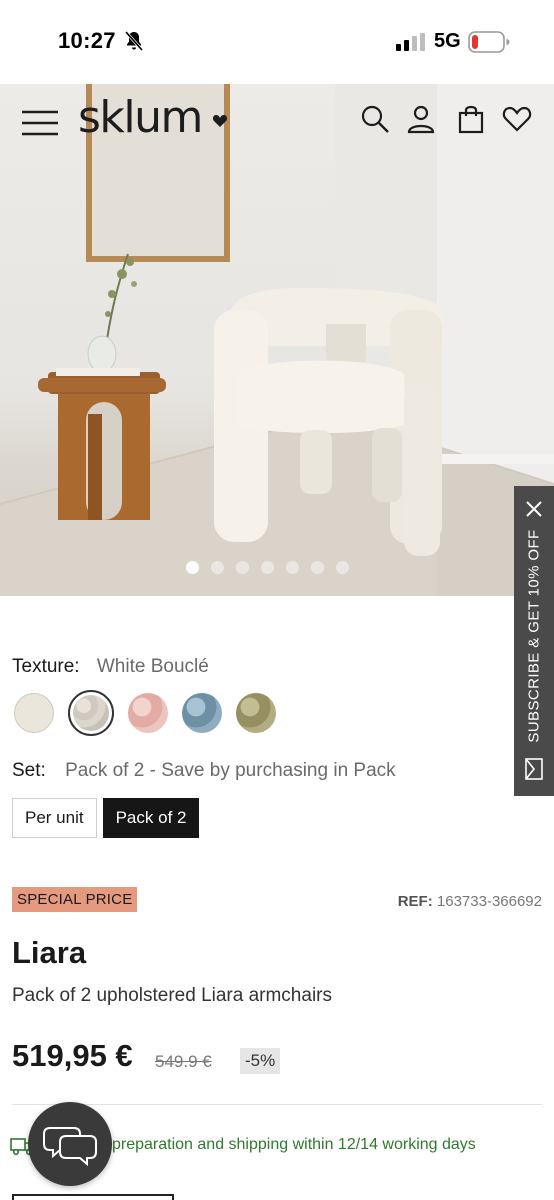 Image resolution: width=554 pixels, height=1200 pixels. Describe the element at coordinates (220, 121) in the screenshot. I see `logo-heart-icon` at that location.